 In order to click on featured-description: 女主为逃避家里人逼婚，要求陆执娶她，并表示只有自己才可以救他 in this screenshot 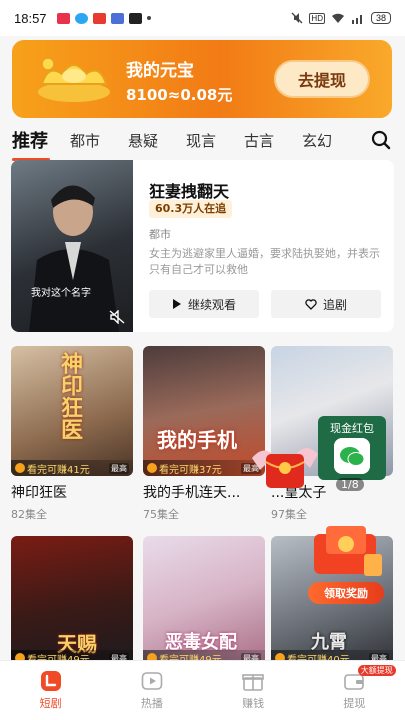, I will do `click(264, 261)`.